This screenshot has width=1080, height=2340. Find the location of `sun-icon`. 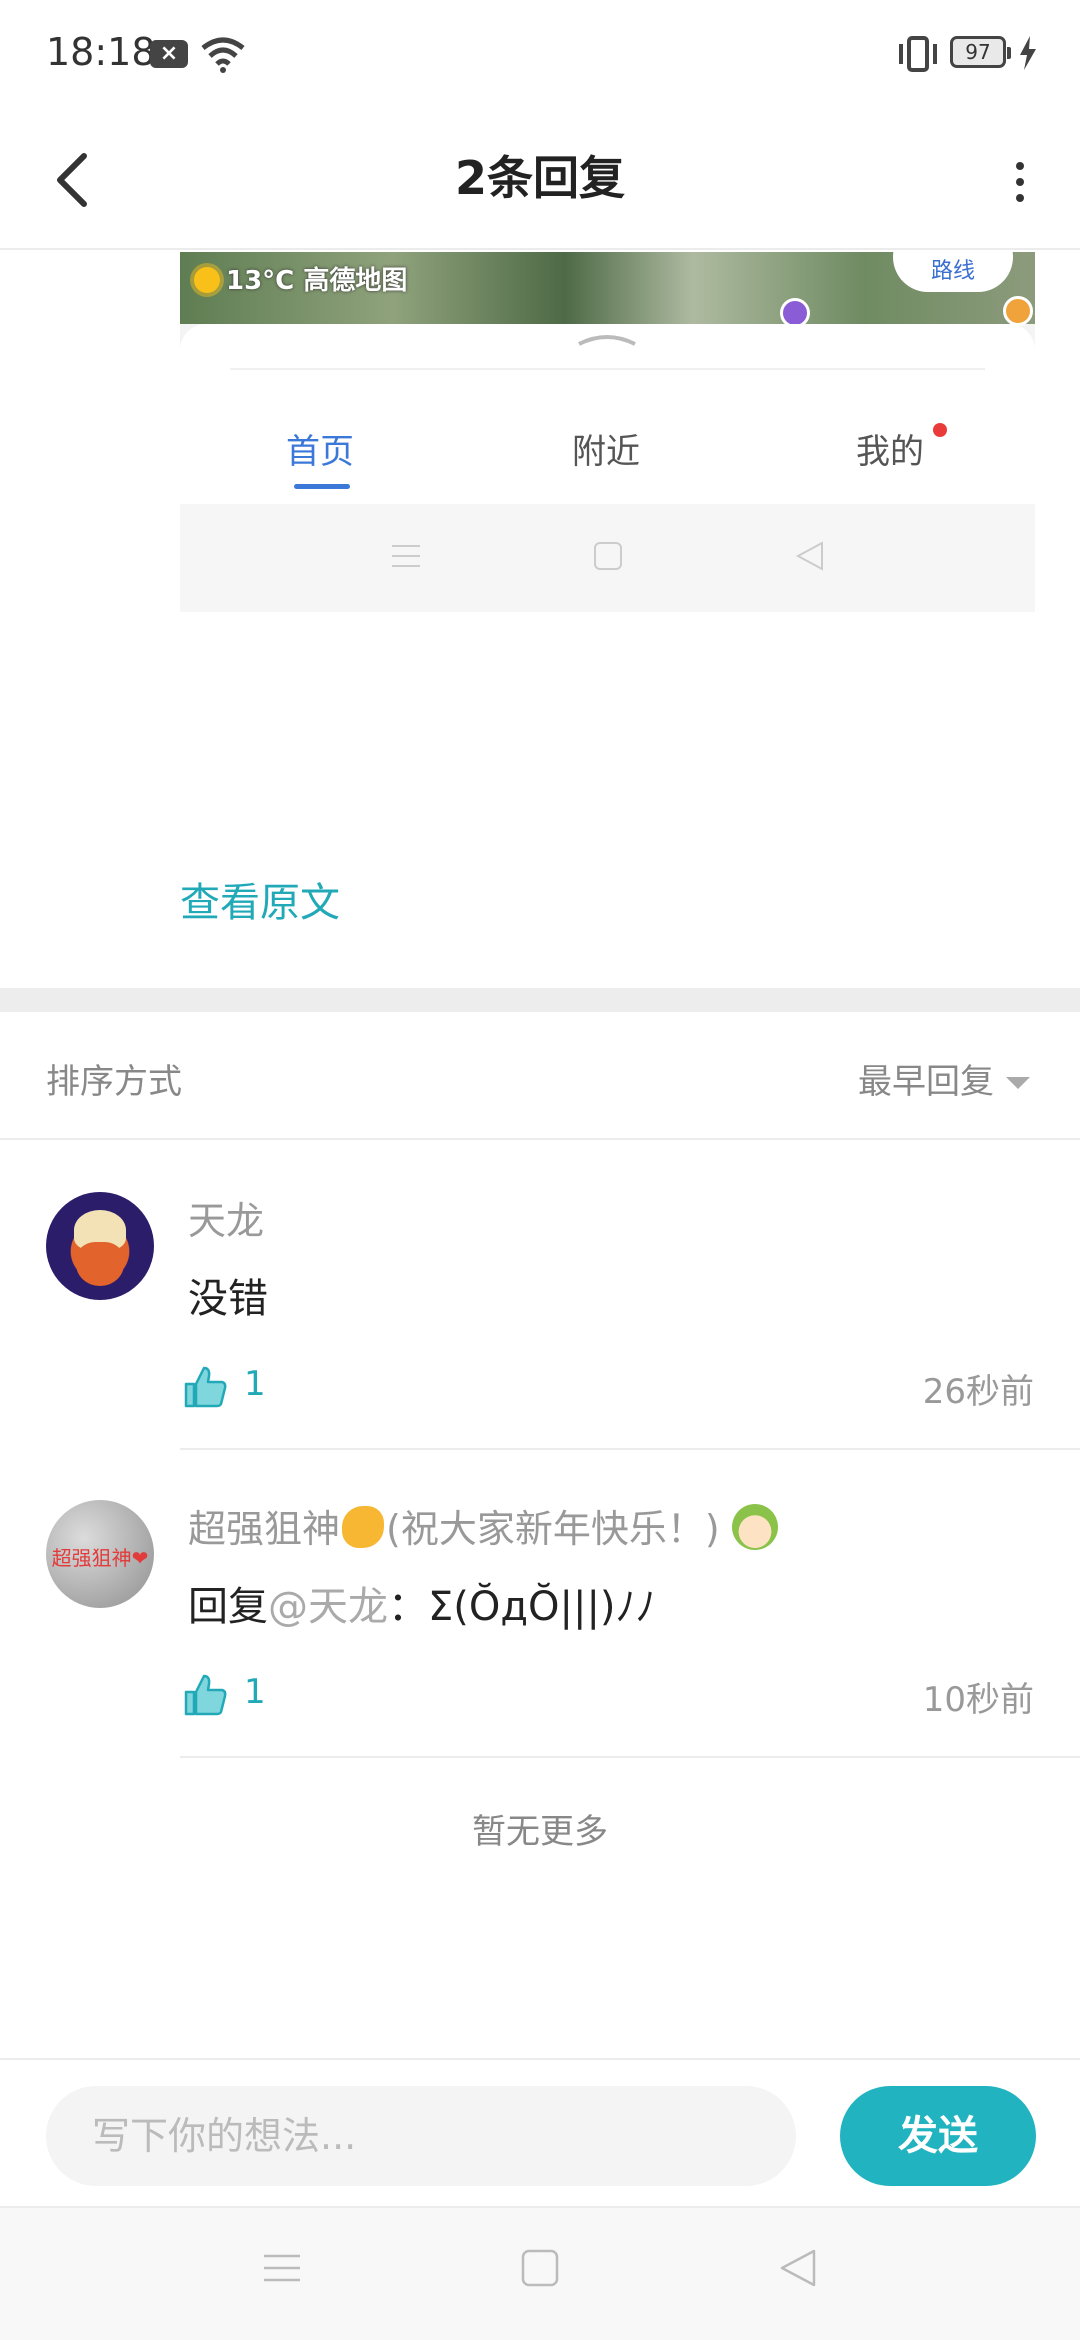

sun-icon is located at coordinates (207, 280).